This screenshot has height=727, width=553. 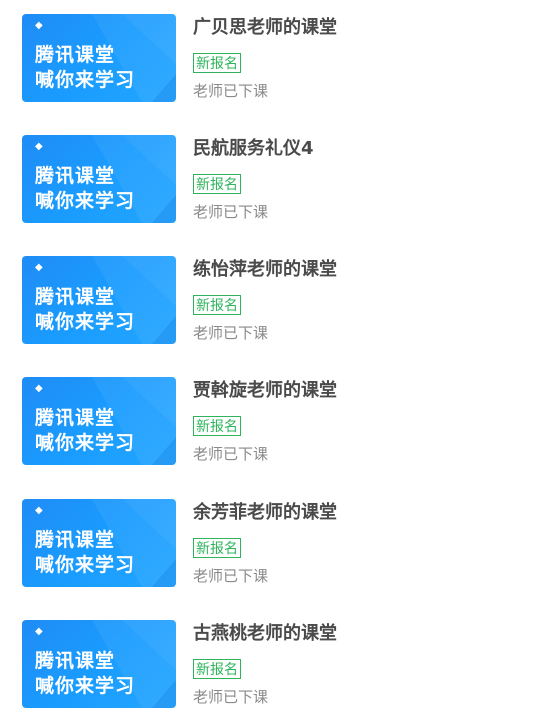 What do you see at coordinates (265, 28) in the screenshot?
I see `course-title: 广贝思老师的课堂` at bounding box center [265, 28].